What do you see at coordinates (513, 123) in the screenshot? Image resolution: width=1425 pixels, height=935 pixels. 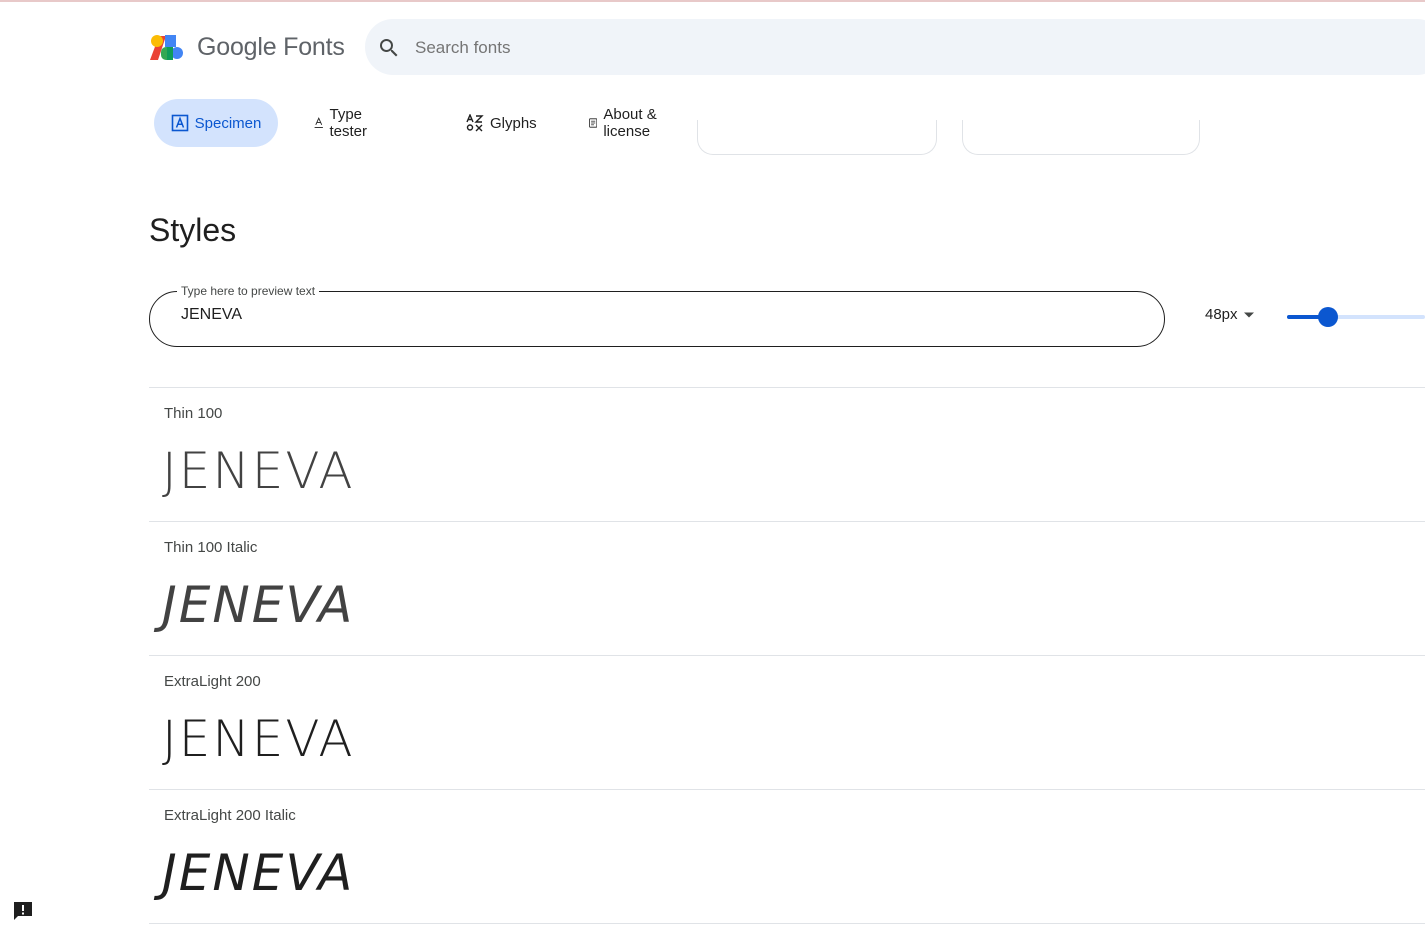 I see `tab-label: Glyphs` at bounding box center [513, 123].